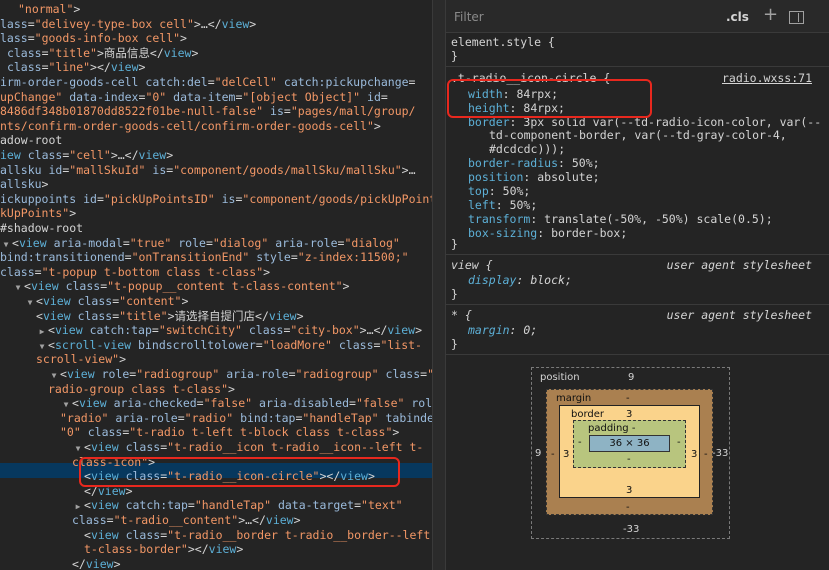 The height and width of the screenshot is (570, 829). What do you see at coordinates (141, 389) in the screenshot?
I see `dom-node-line: radio-group class t-class">` at bounding box center [141, 389].